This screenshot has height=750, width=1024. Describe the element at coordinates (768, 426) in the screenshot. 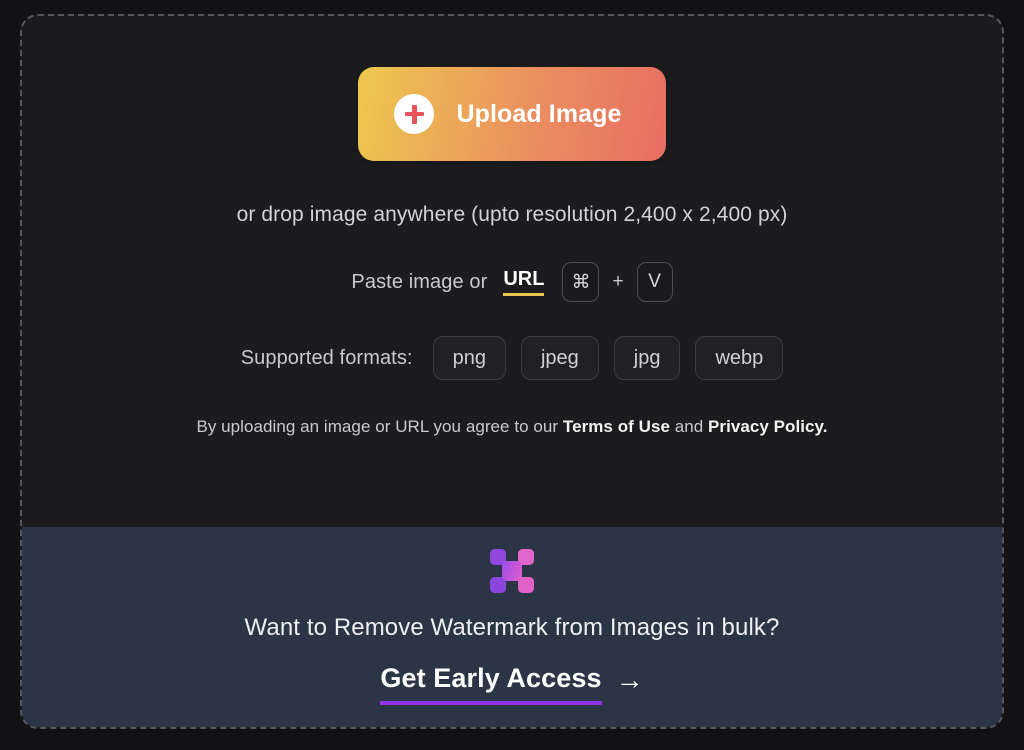

I see `privacy-policy-link: Privacy Policy.` at that location.